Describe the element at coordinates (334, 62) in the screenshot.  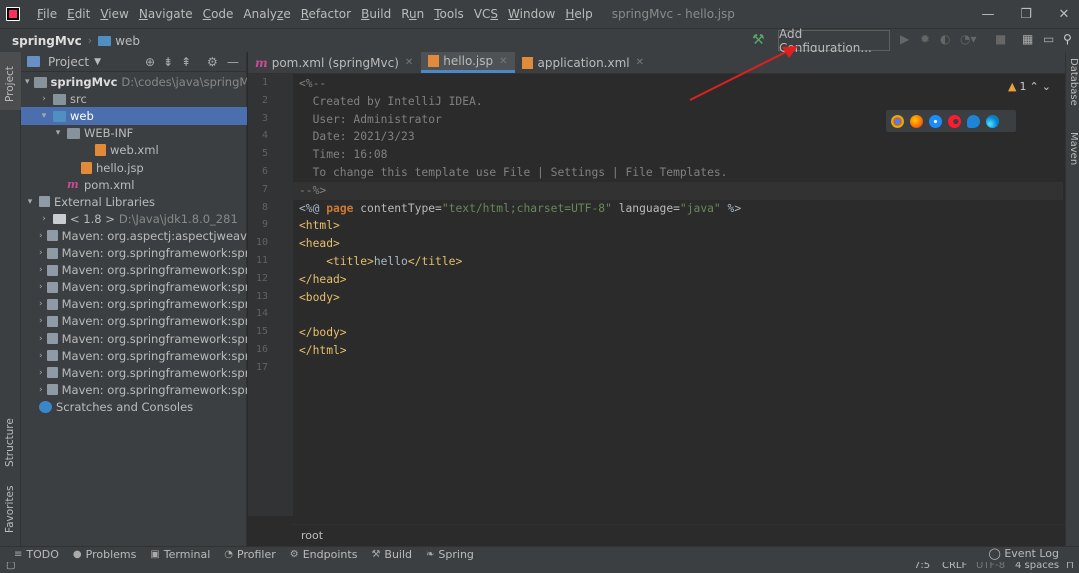
I see `editor-tab: m pom.xml (springMvc) ✕` at that location.